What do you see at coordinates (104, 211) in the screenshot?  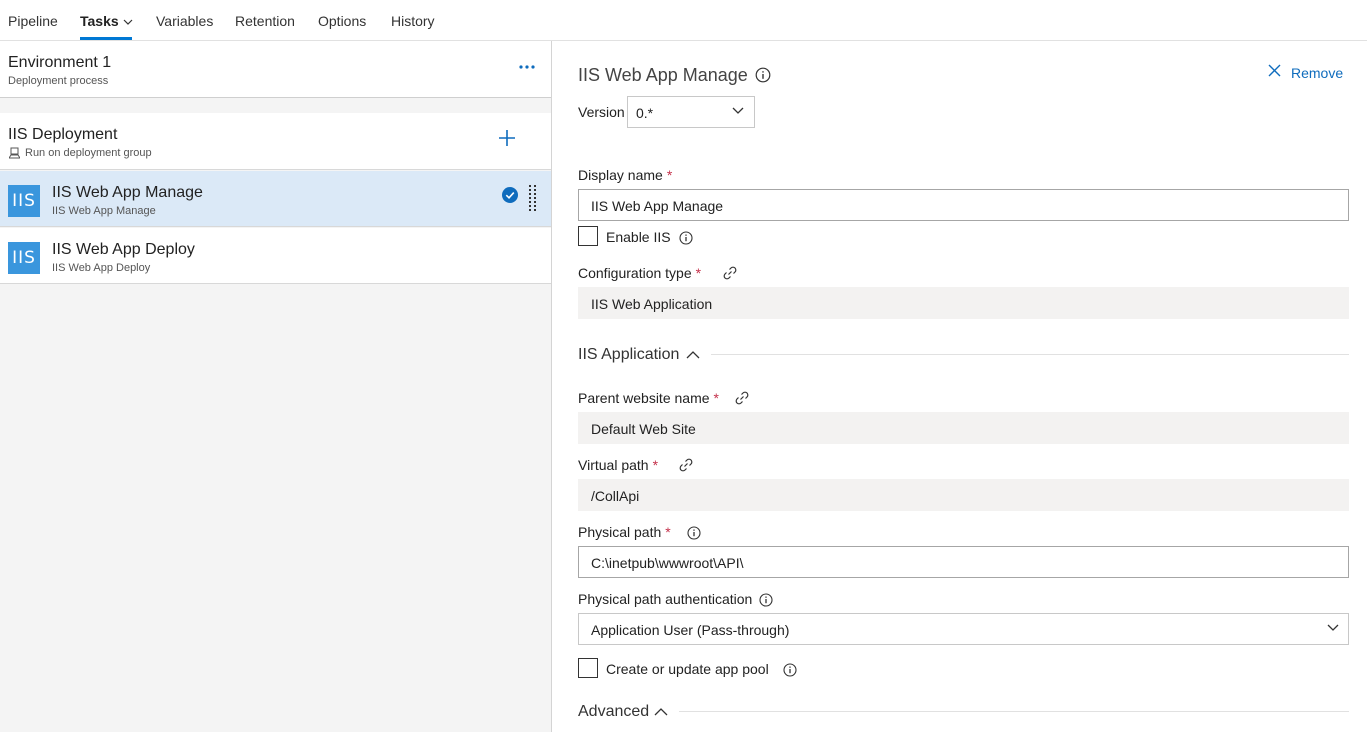 I see `task-subtitle: IIS Web App Manage` at bounding box center [104, 211].